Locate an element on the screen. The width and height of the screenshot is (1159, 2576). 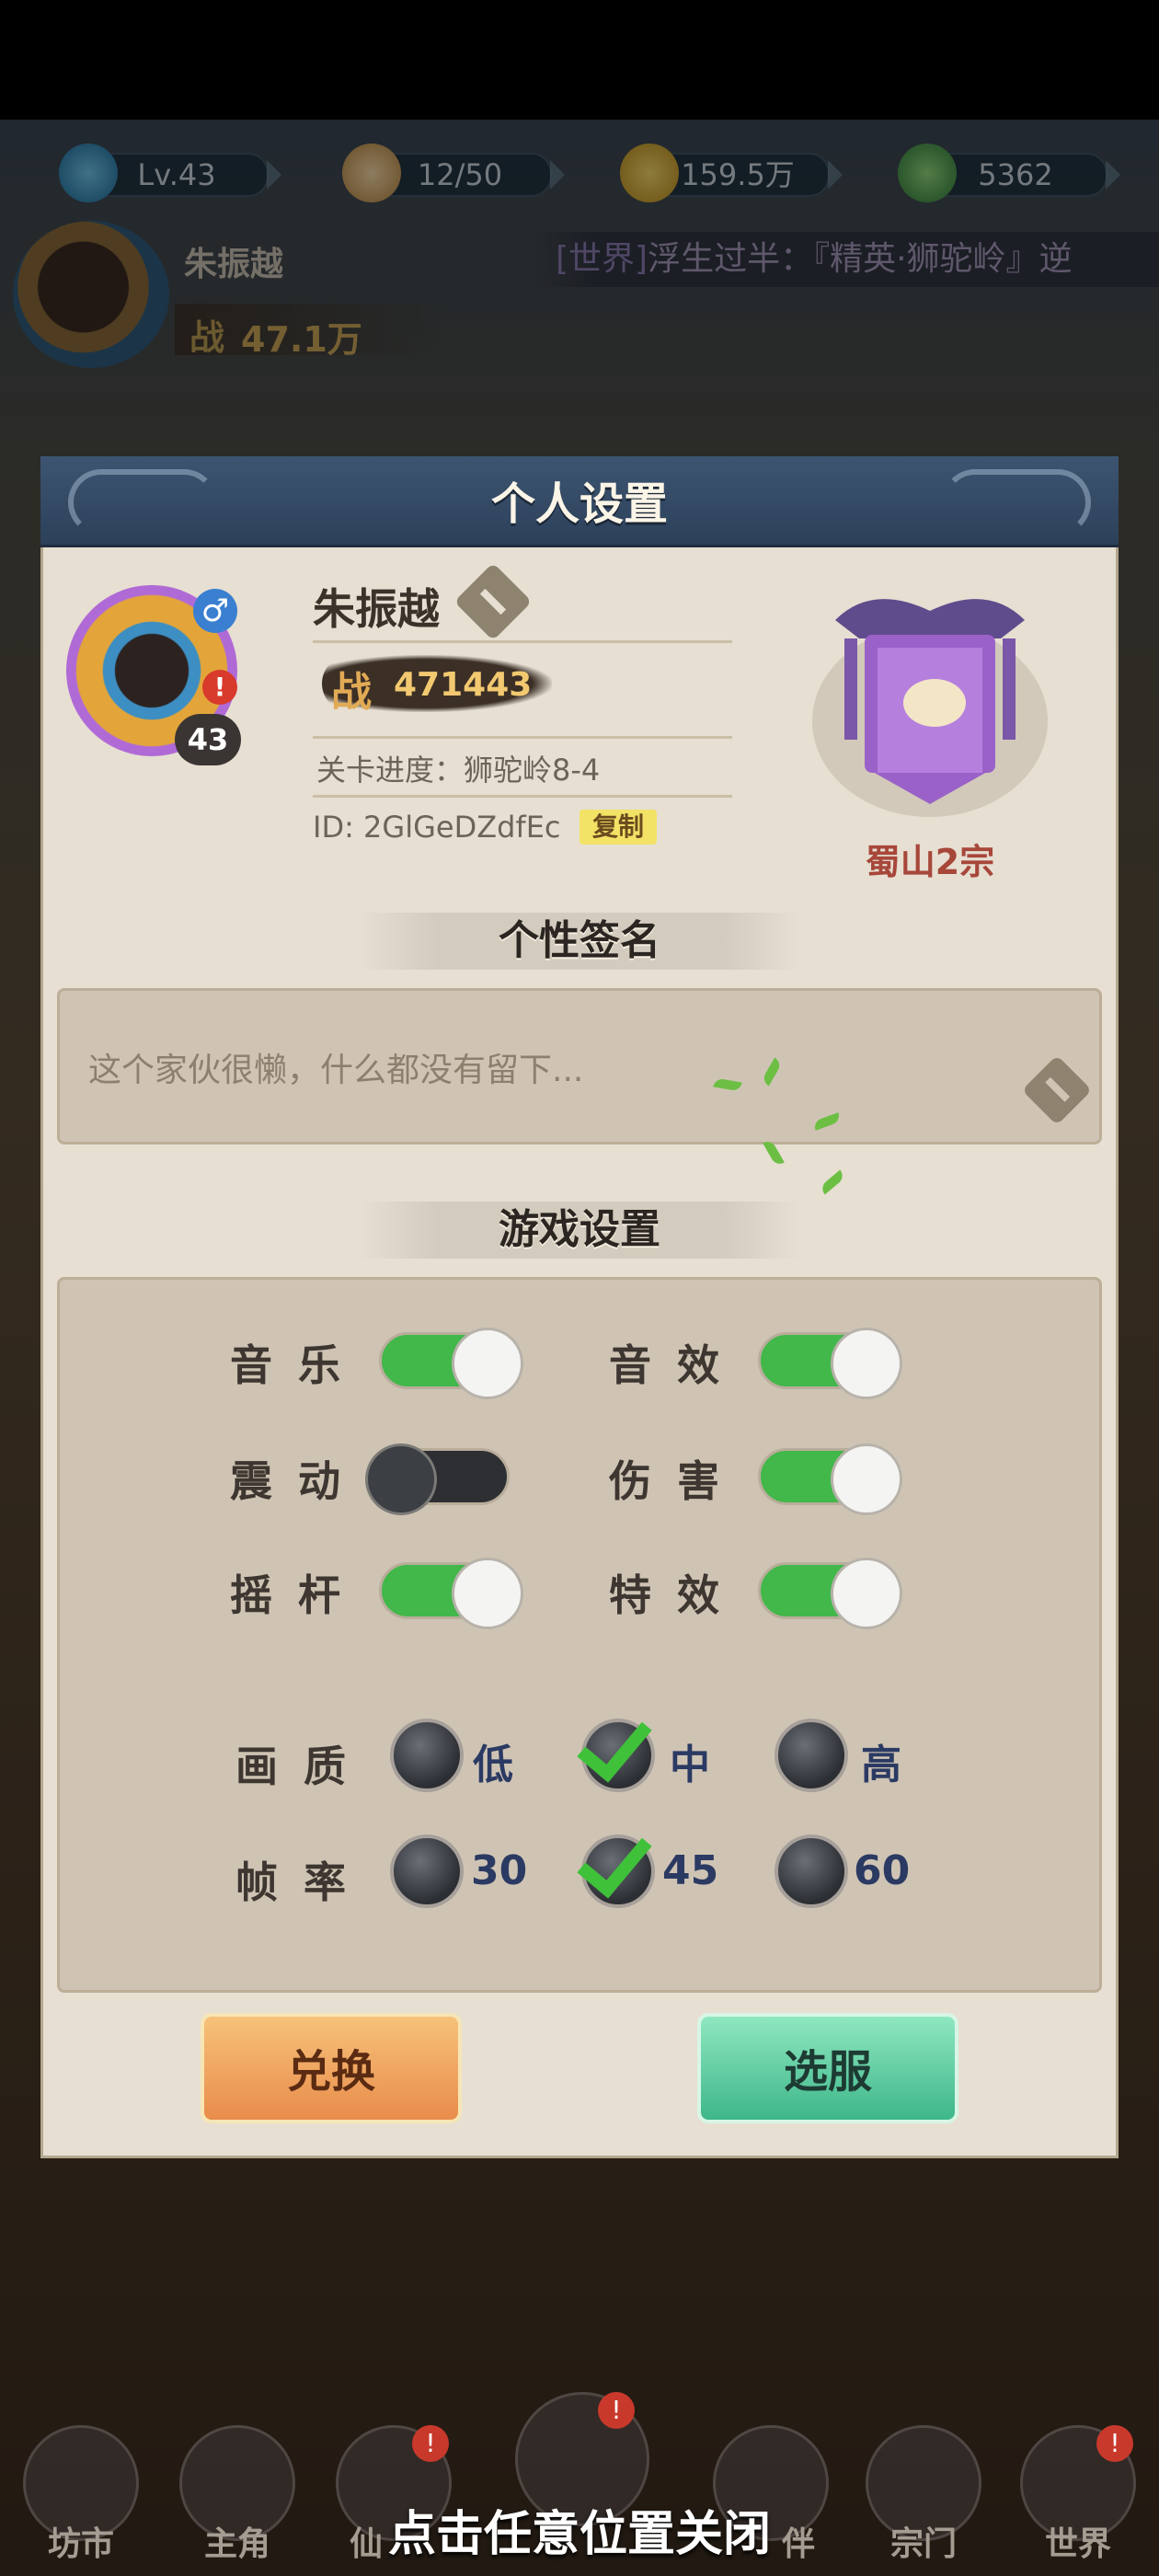
special-effects-toggle is located at coordinates (830, 1593).